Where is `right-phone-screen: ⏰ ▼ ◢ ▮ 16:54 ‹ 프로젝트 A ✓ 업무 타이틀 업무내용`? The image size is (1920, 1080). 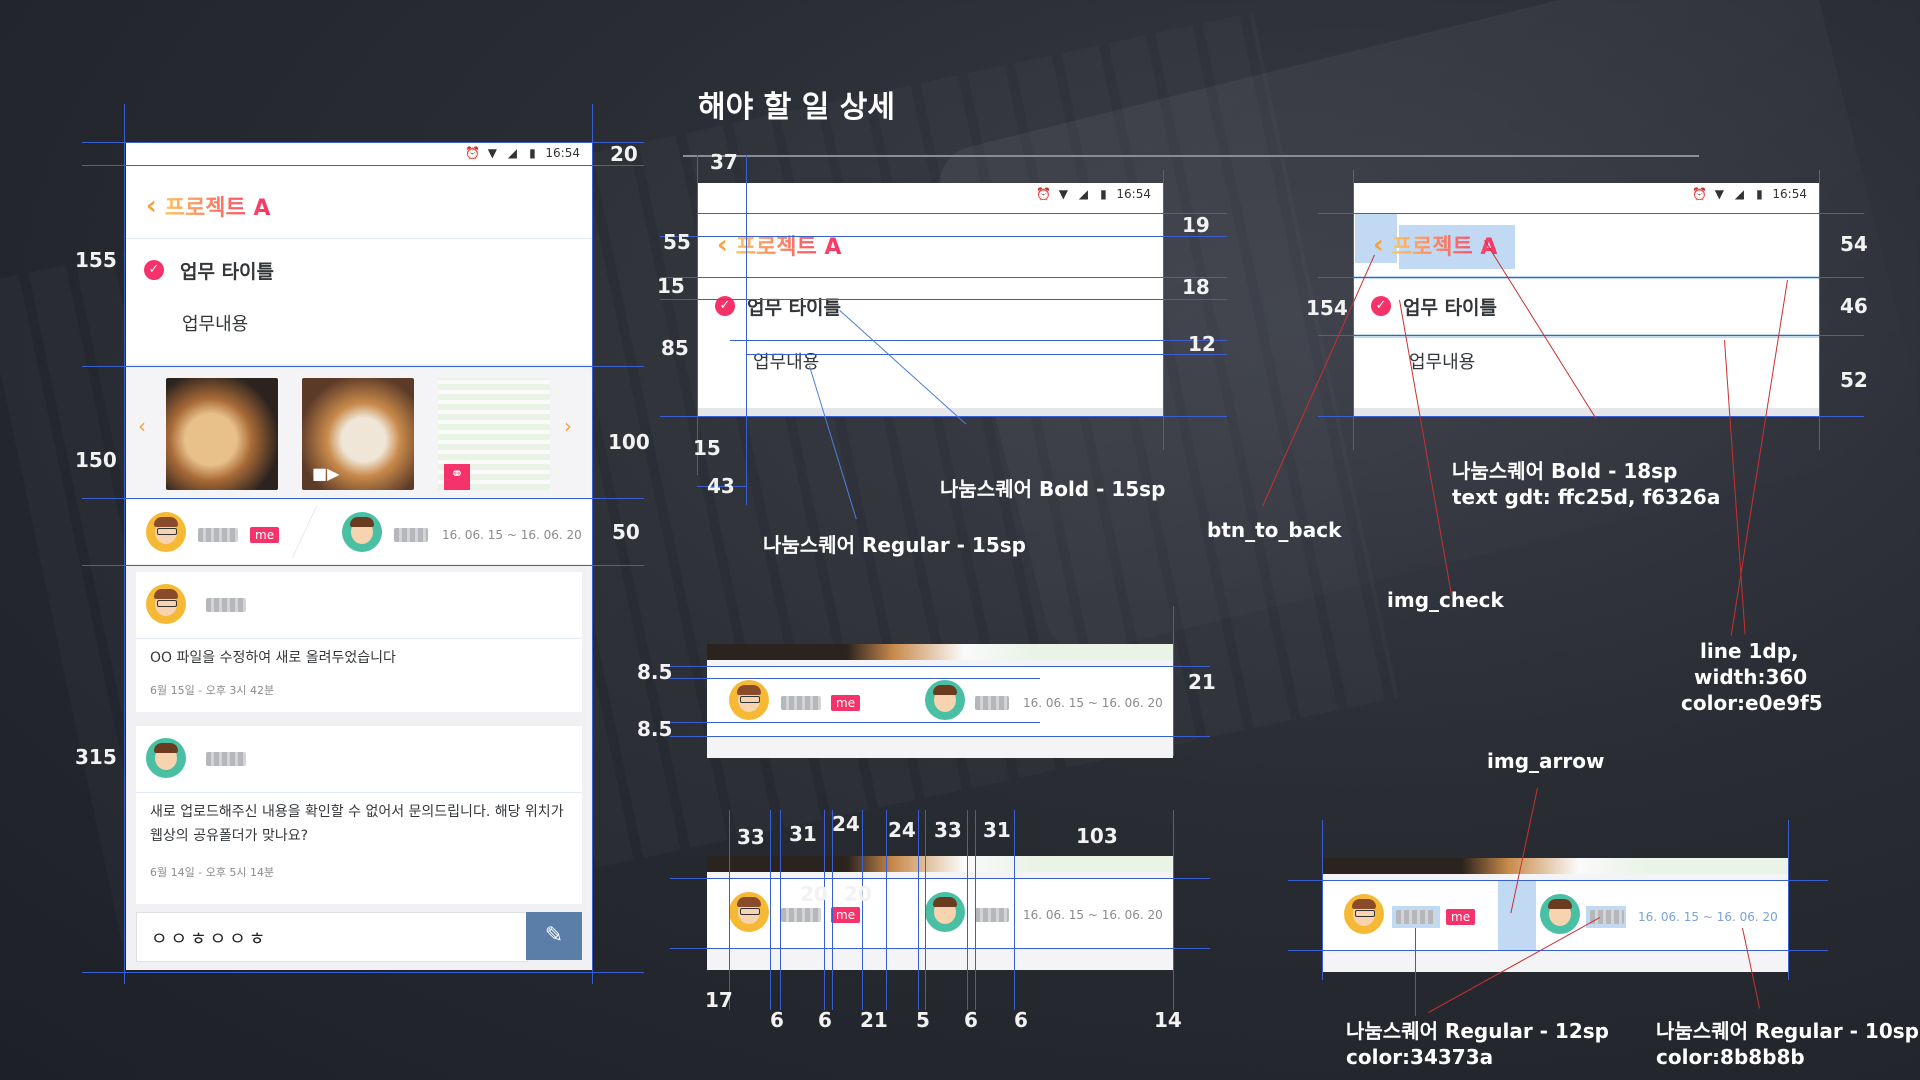
right-phone-screen: ⏰ ▼ ◢ ▮ 16:54 ‹ 프로젝트 A ✓ 업무 타이틀 업무내용 is located at coordinates (1586, 299).